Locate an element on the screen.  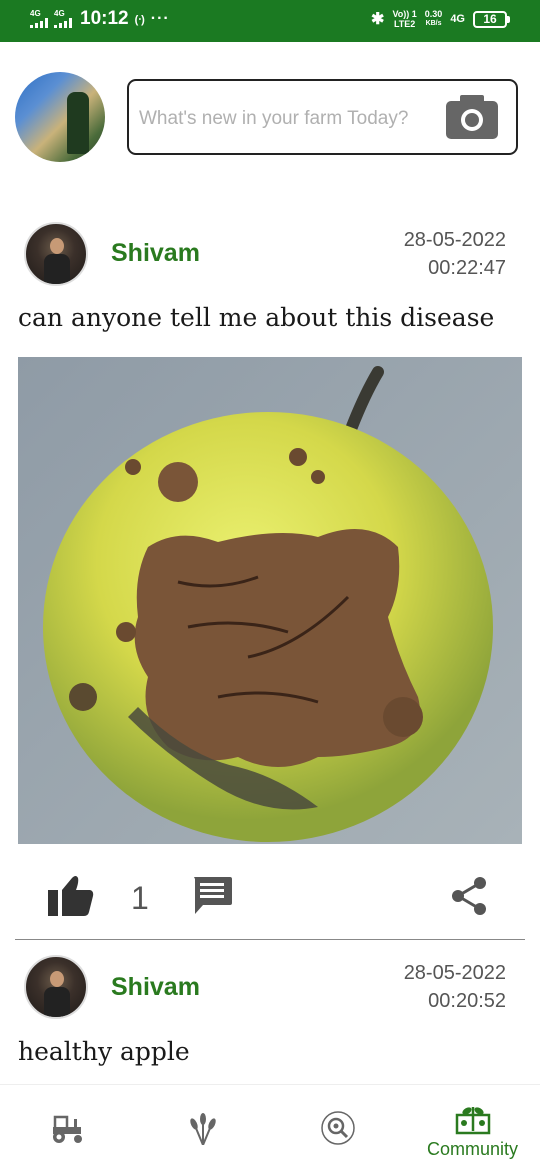
clock: 10:12 is located at coordinates (104, 18).